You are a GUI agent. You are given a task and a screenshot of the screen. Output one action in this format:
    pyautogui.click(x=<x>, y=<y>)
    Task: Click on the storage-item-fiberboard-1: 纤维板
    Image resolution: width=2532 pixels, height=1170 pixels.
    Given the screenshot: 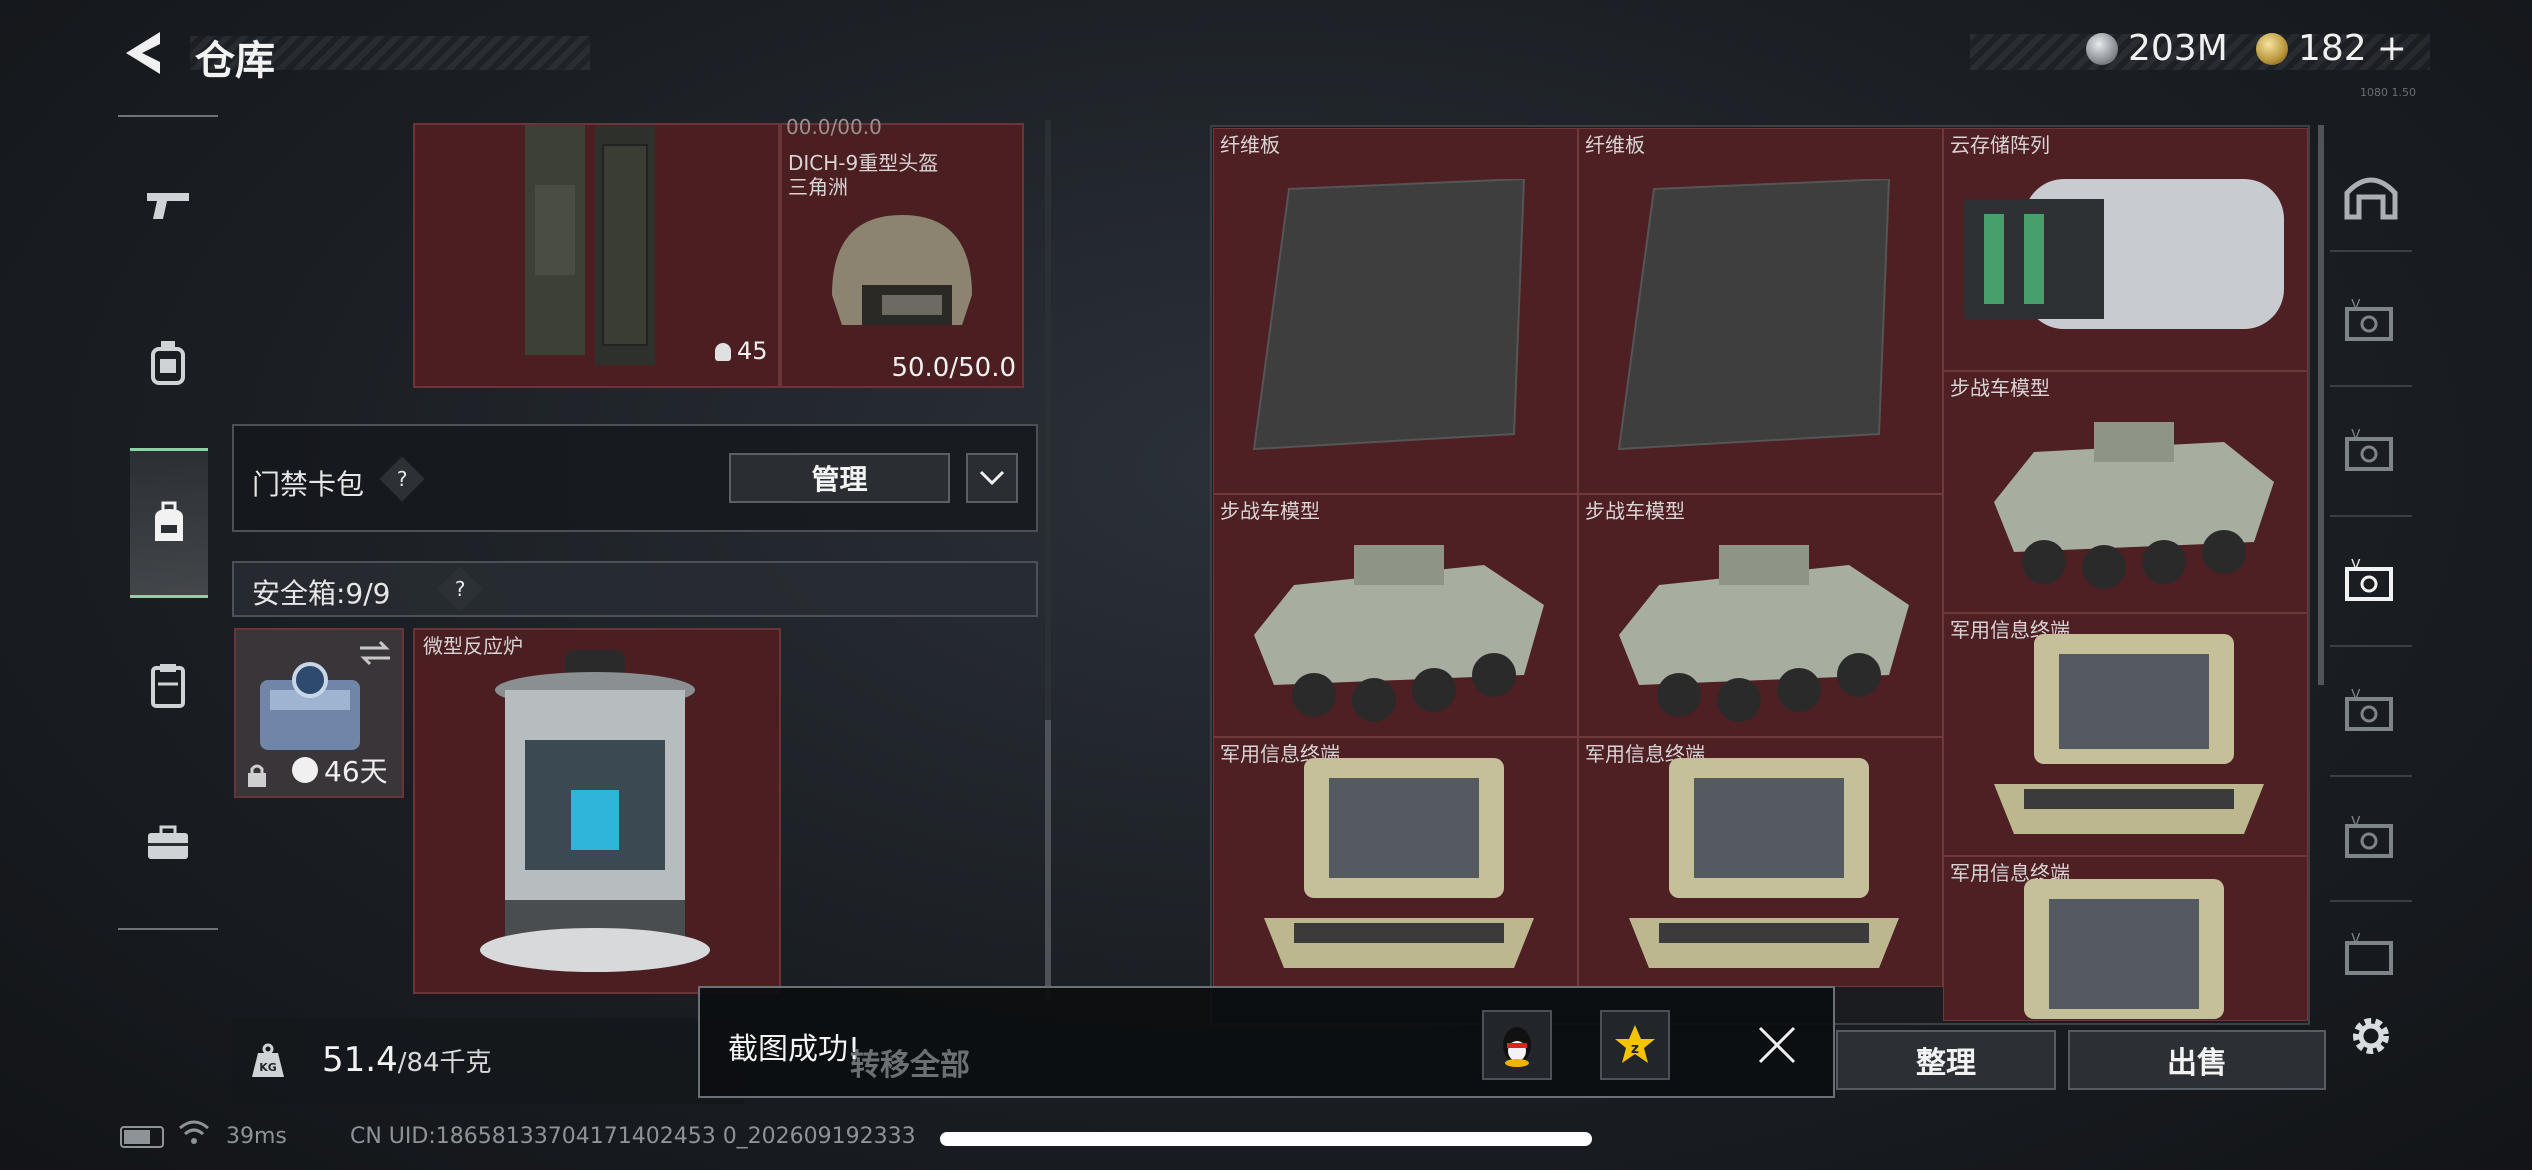 What is the action you would take?
    pyautogui.click(x=1395, y=311)
    